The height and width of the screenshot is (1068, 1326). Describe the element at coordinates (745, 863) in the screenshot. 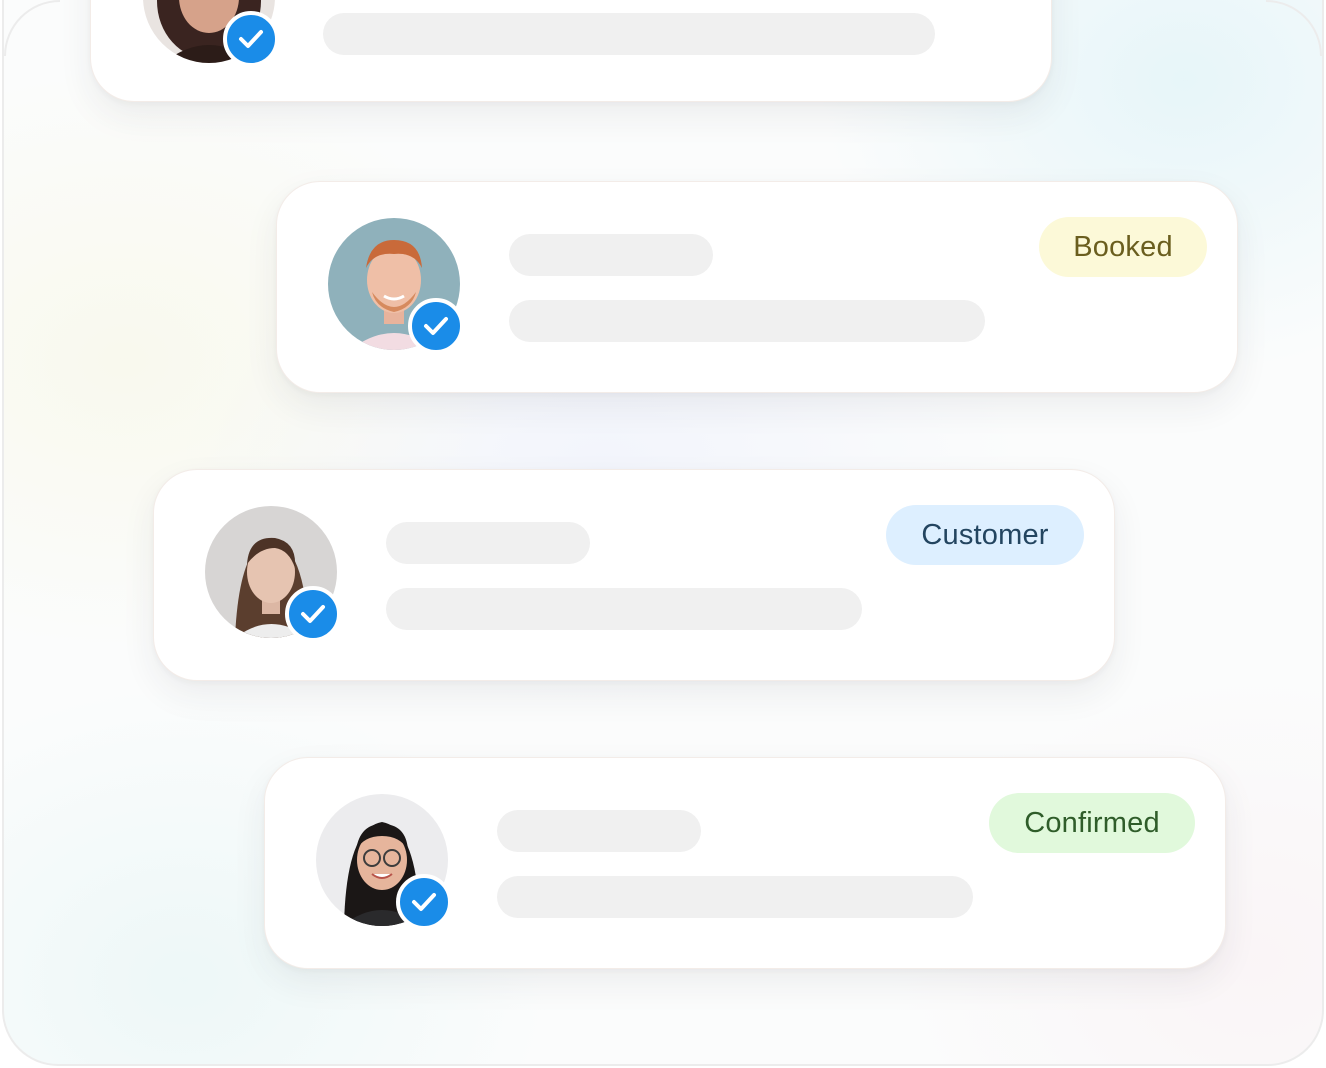

I see `contact-card: Confirmed` at that location.